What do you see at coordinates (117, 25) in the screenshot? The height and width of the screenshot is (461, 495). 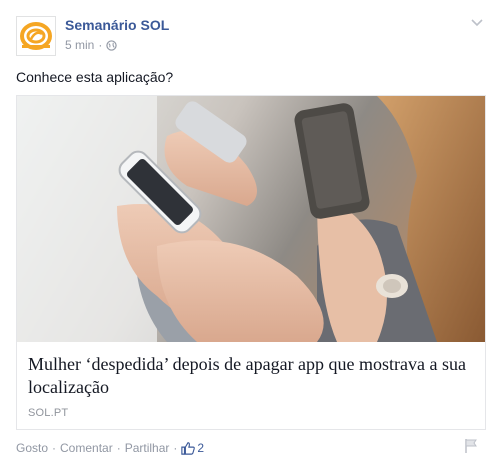 I see `page-name-link: Semanário SOL` at bounding box center [117, 25].